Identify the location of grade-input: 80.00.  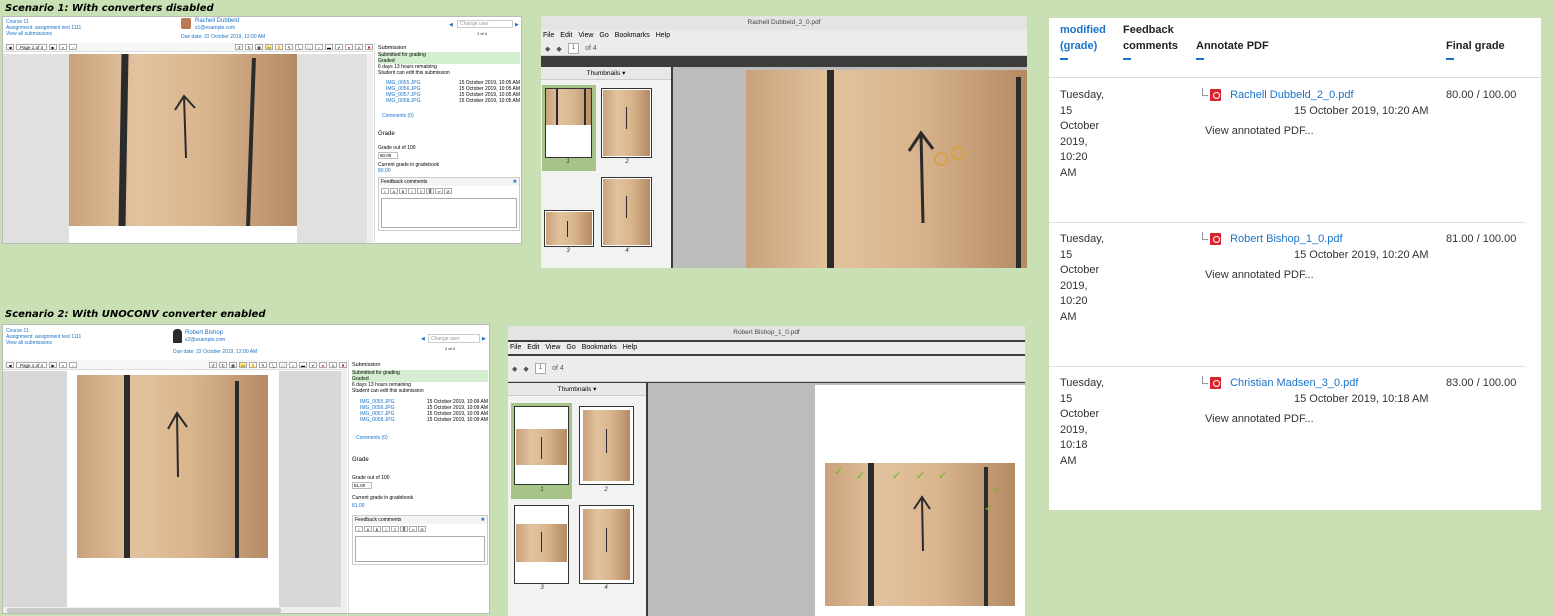
(388, 155).